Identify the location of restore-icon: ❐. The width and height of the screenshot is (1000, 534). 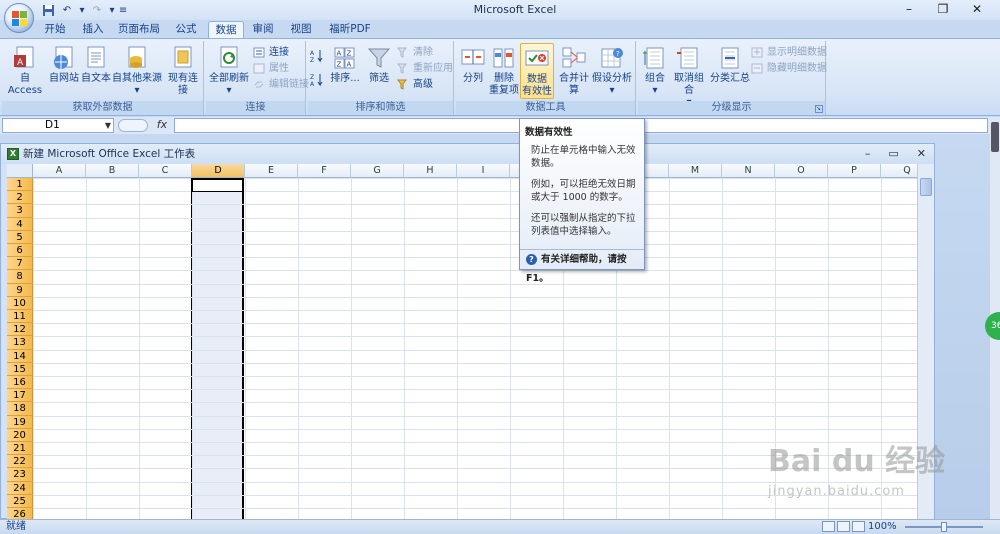
(943, 10).